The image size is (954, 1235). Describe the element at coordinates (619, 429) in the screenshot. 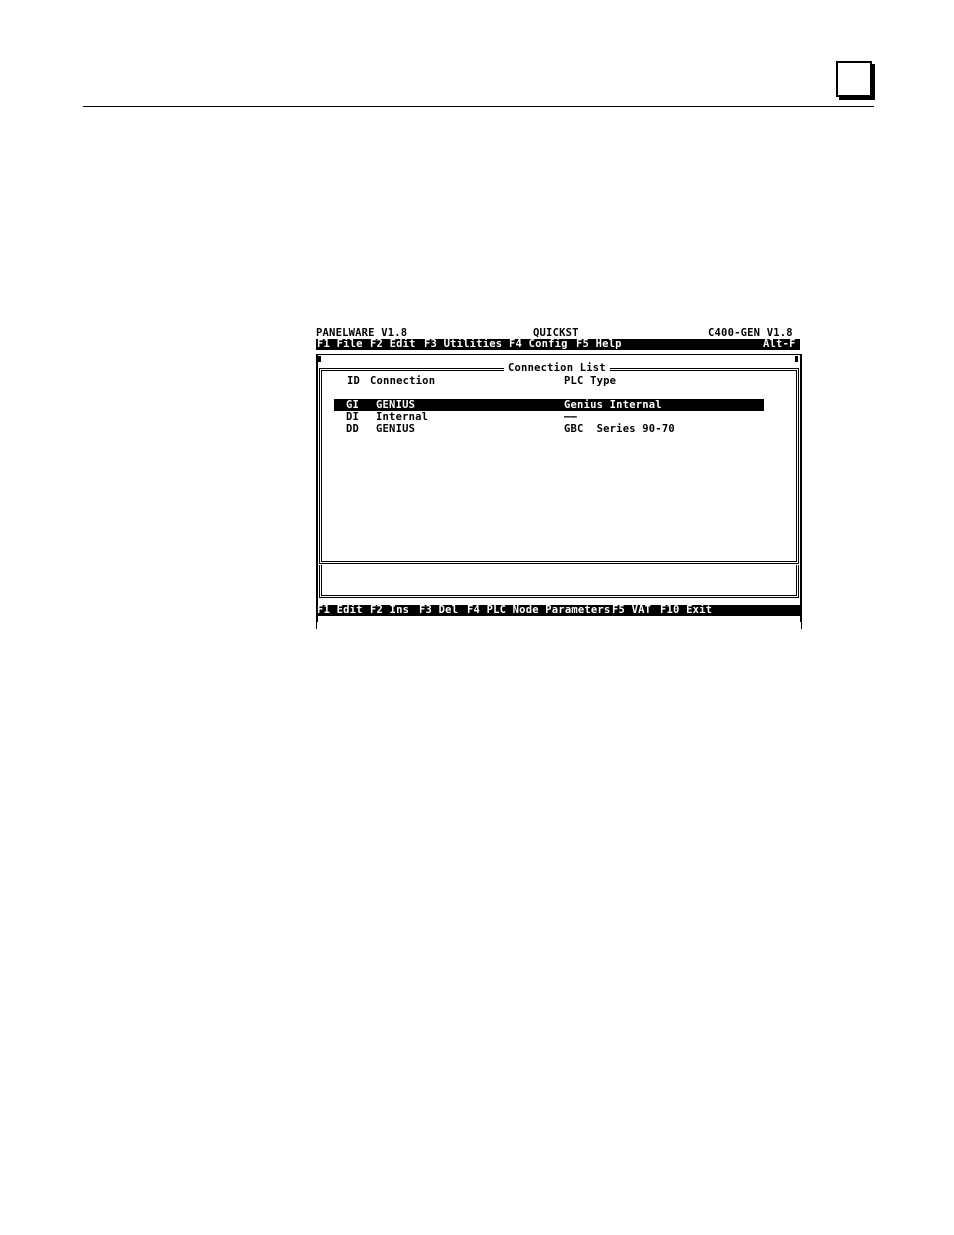

I see `row-plc-type: GBC Series 90-70` at that location.